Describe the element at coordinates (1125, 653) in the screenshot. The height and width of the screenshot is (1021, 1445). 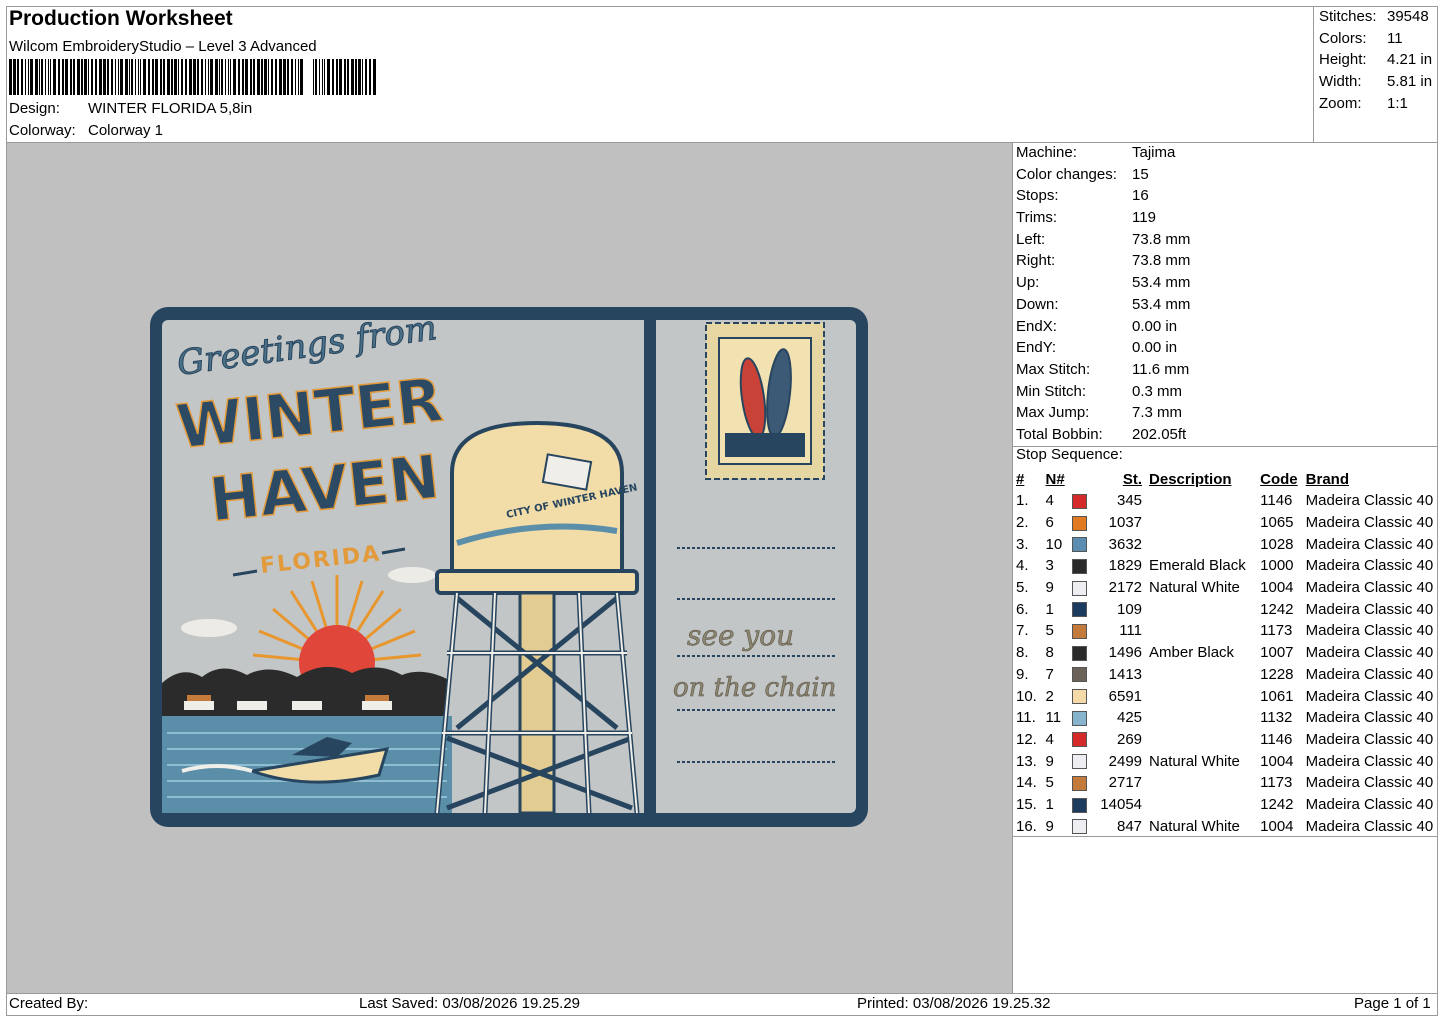
I see `stitch-count: 1496` at that location.